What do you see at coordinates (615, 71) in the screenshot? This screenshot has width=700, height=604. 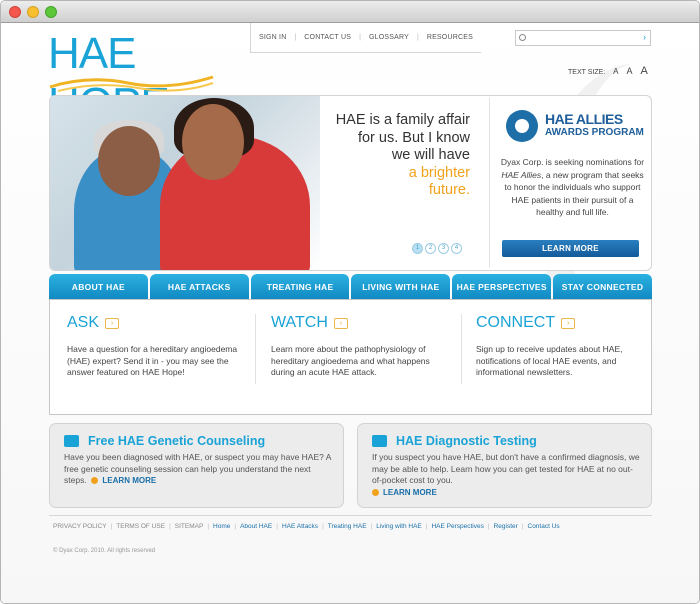 I see `text-size-small: A` at bounding box center [615, 71].